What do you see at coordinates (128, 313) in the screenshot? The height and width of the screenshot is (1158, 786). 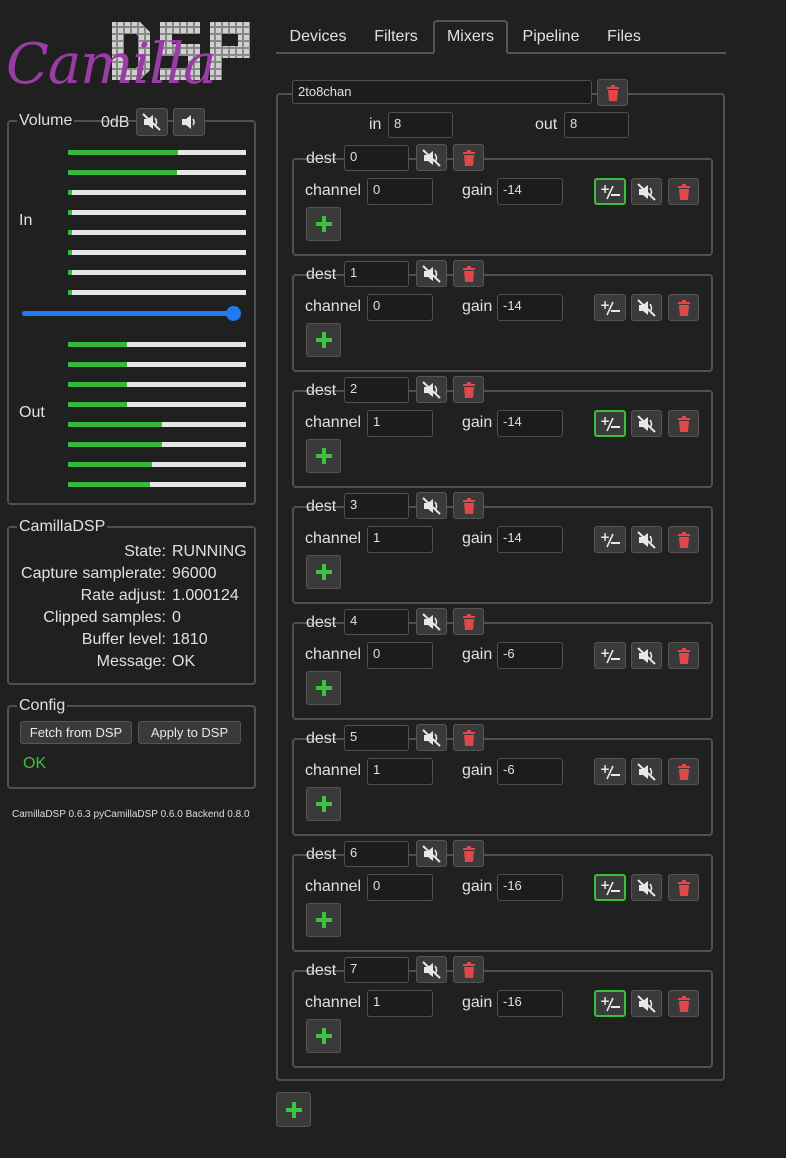 I see `volume-slider-track` at bounding box center [128, 313].